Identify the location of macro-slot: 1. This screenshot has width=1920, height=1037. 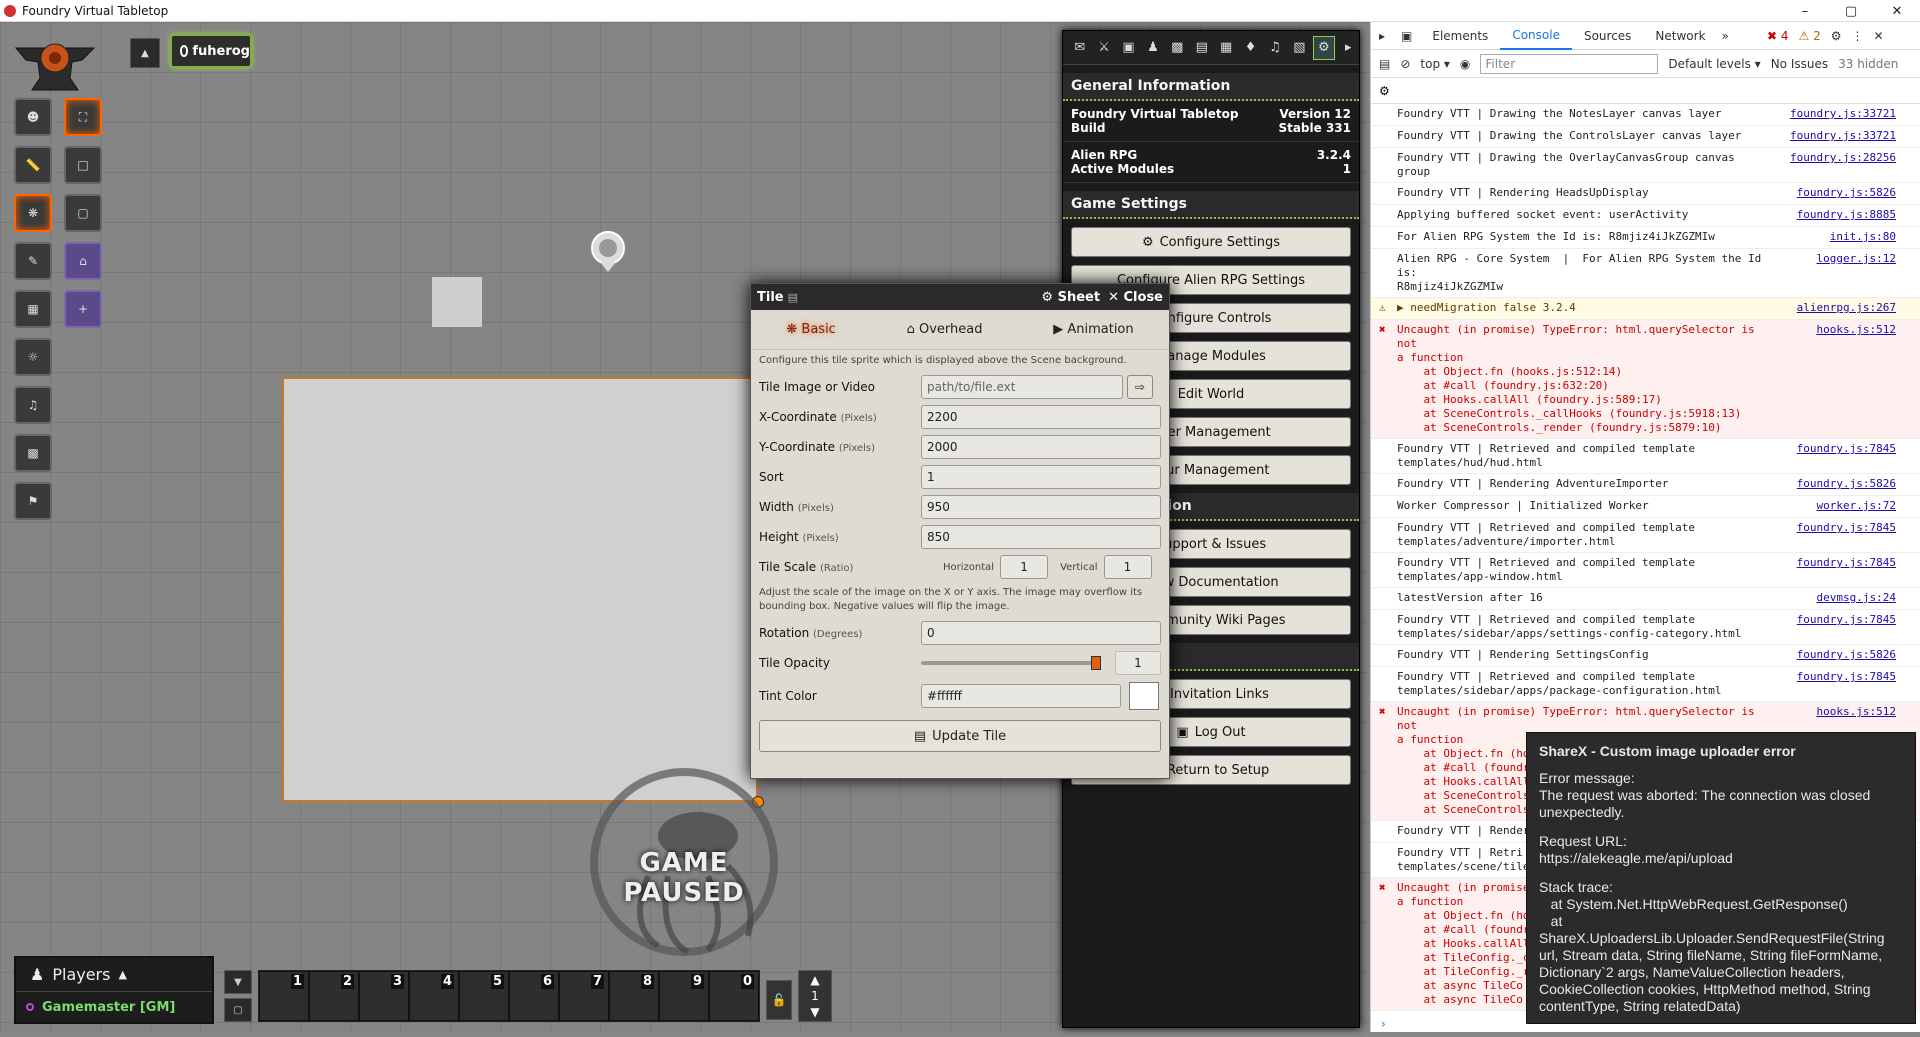
(284, 996).